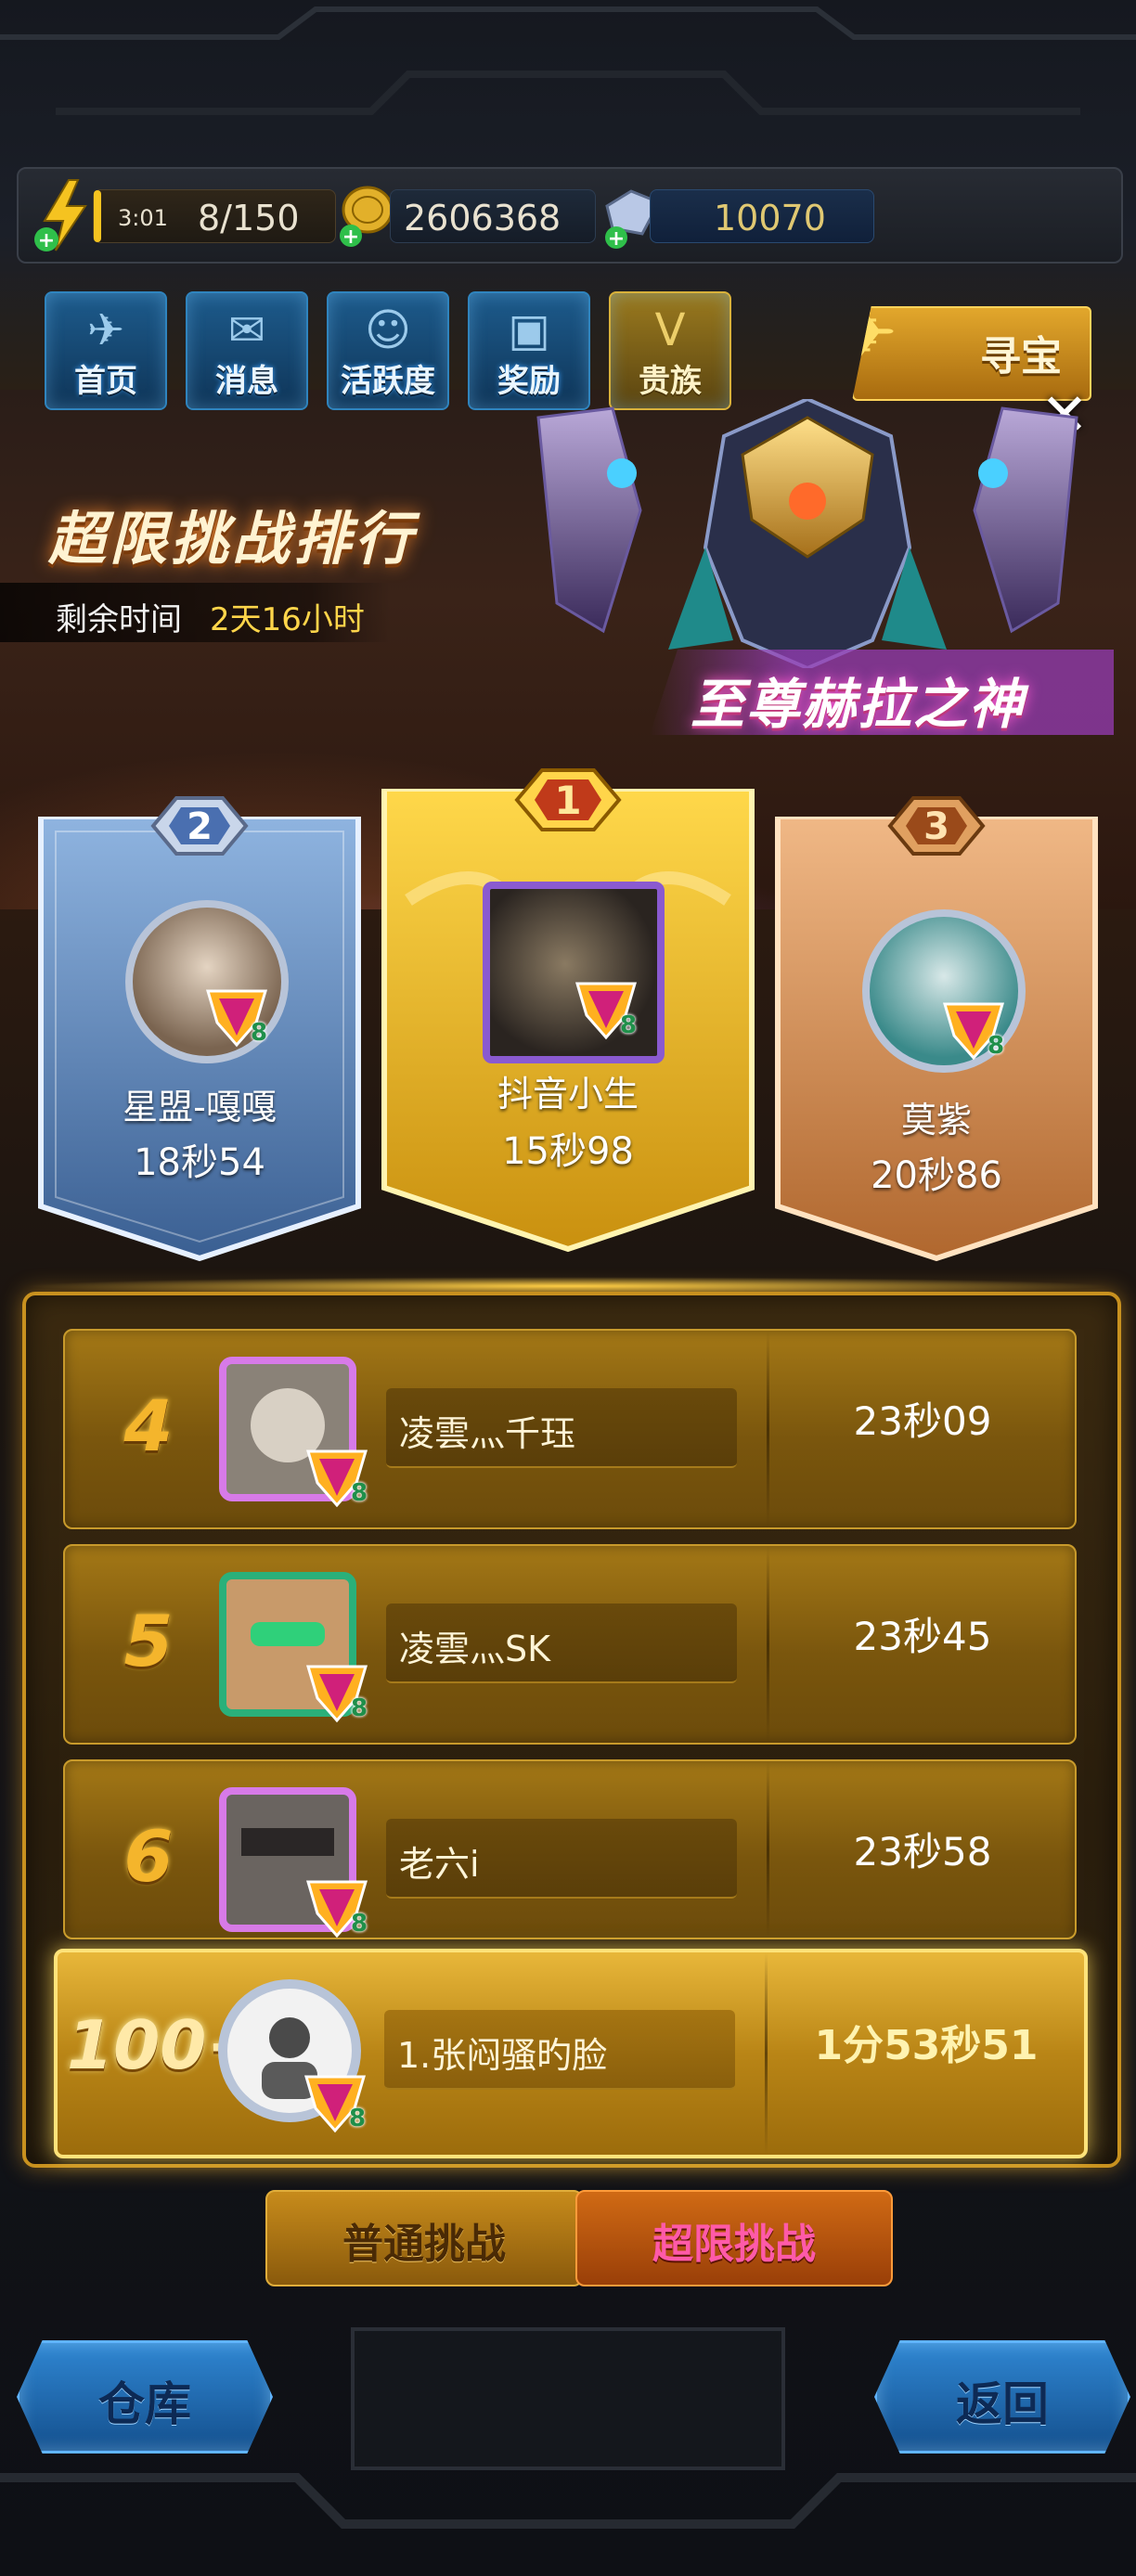  What do you see at coordinates (105, 381) in the screenshot?
I see `tab-home-label: 首页` at bounding box center [105, 381].